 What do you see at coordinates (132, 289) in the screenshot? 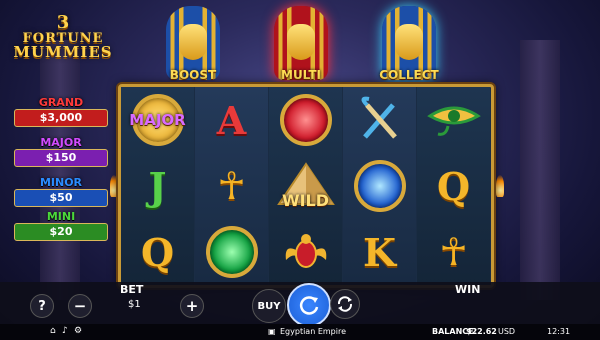
I see `bet-label: BET` at bounding box center [132, 289].